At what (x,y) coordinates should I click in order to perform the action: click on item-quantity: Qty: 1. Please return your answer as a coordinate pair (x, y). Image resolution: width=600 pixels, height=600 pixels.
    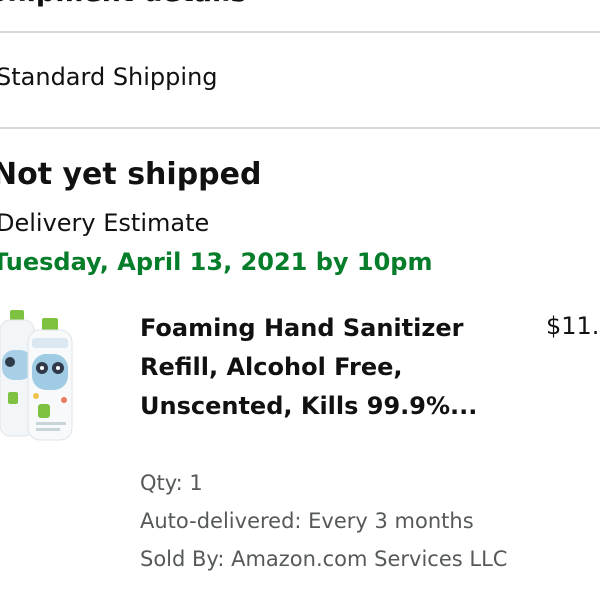
    Looking at the image, I should click on (171, 483).